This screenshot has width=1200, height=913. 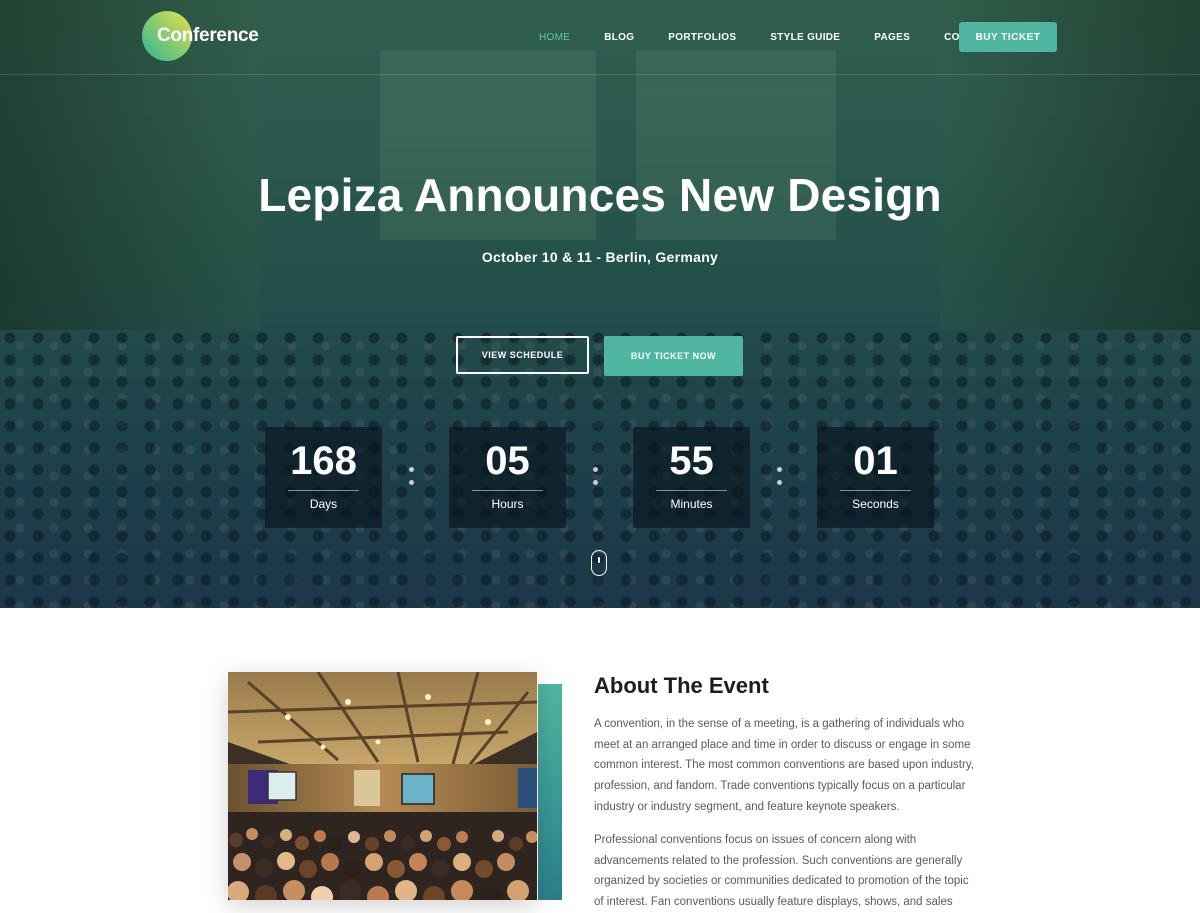 What do you see at coordinates (323, 504) in the screenshot?
I see `countdown-days-label: Days` at bounding box center [323, 504].